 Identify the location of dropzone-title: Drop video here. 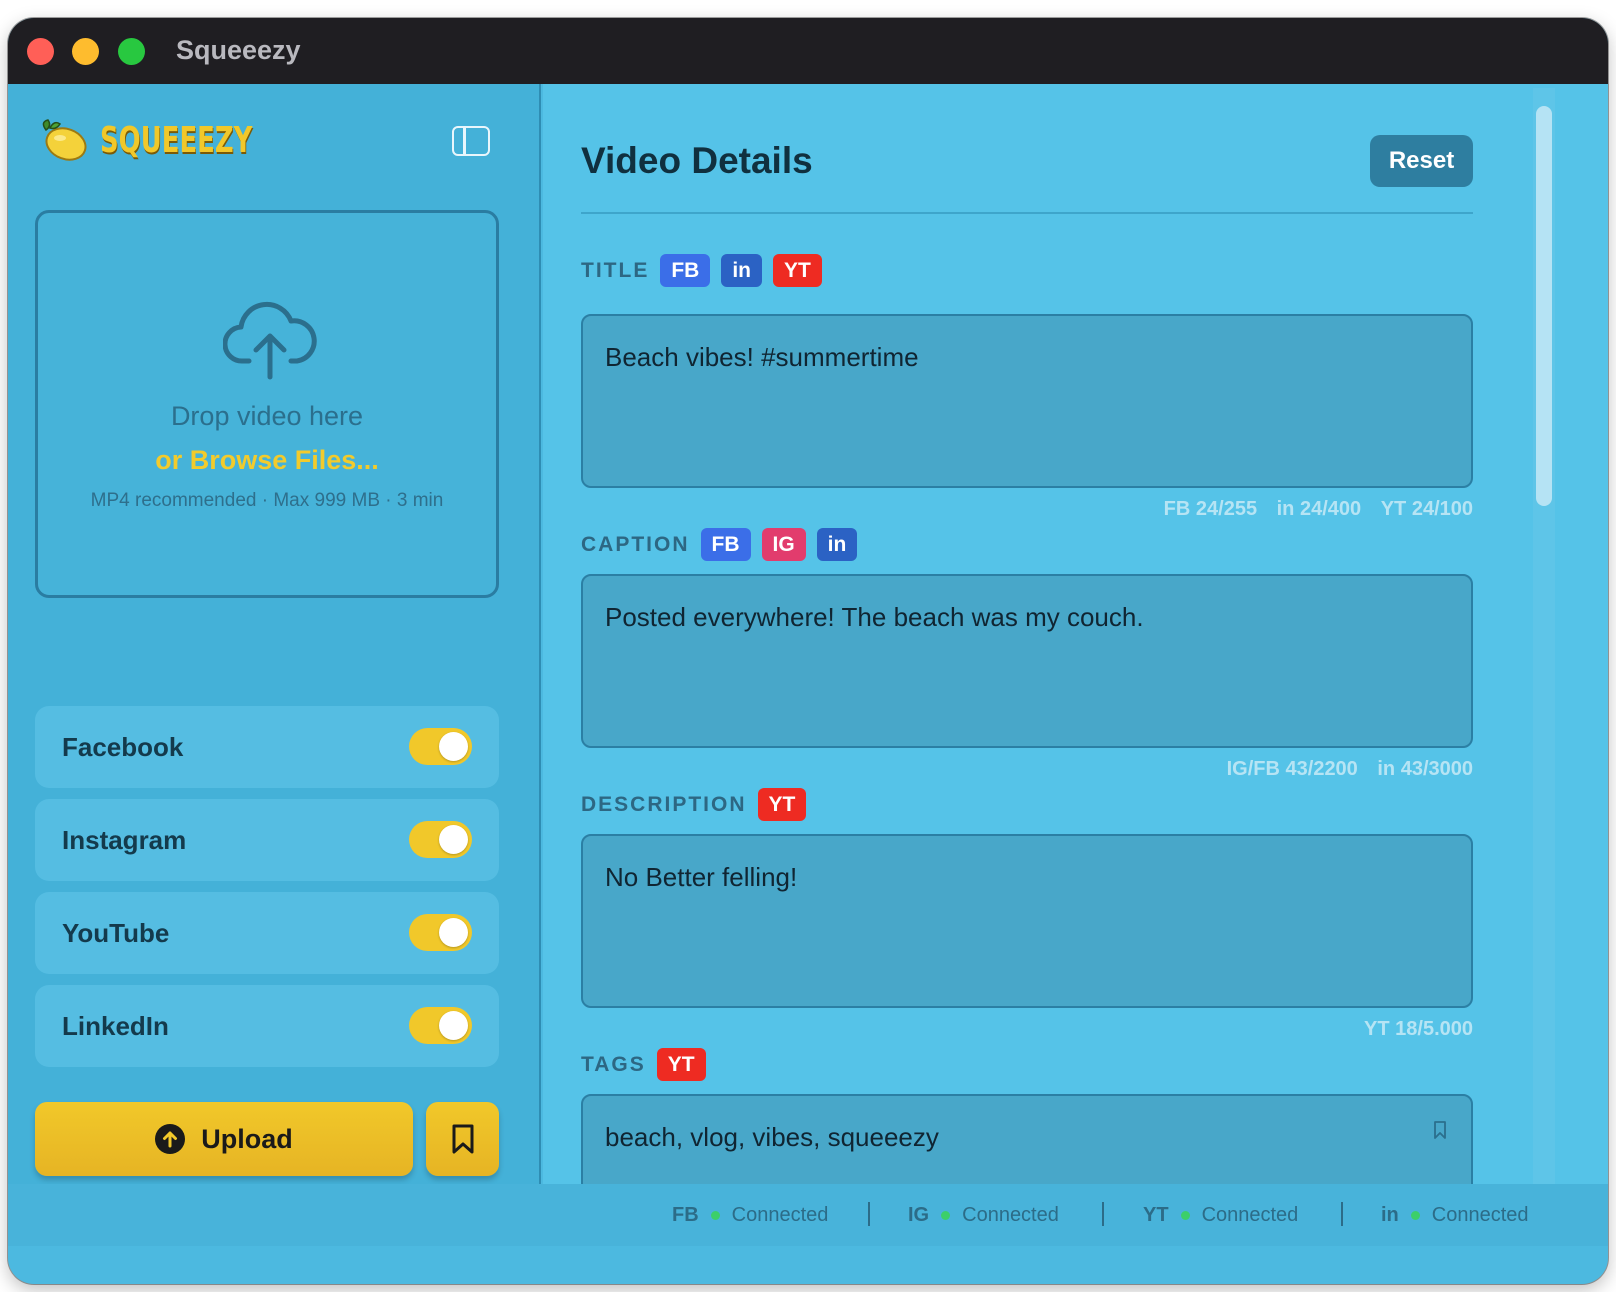
(267, 416).